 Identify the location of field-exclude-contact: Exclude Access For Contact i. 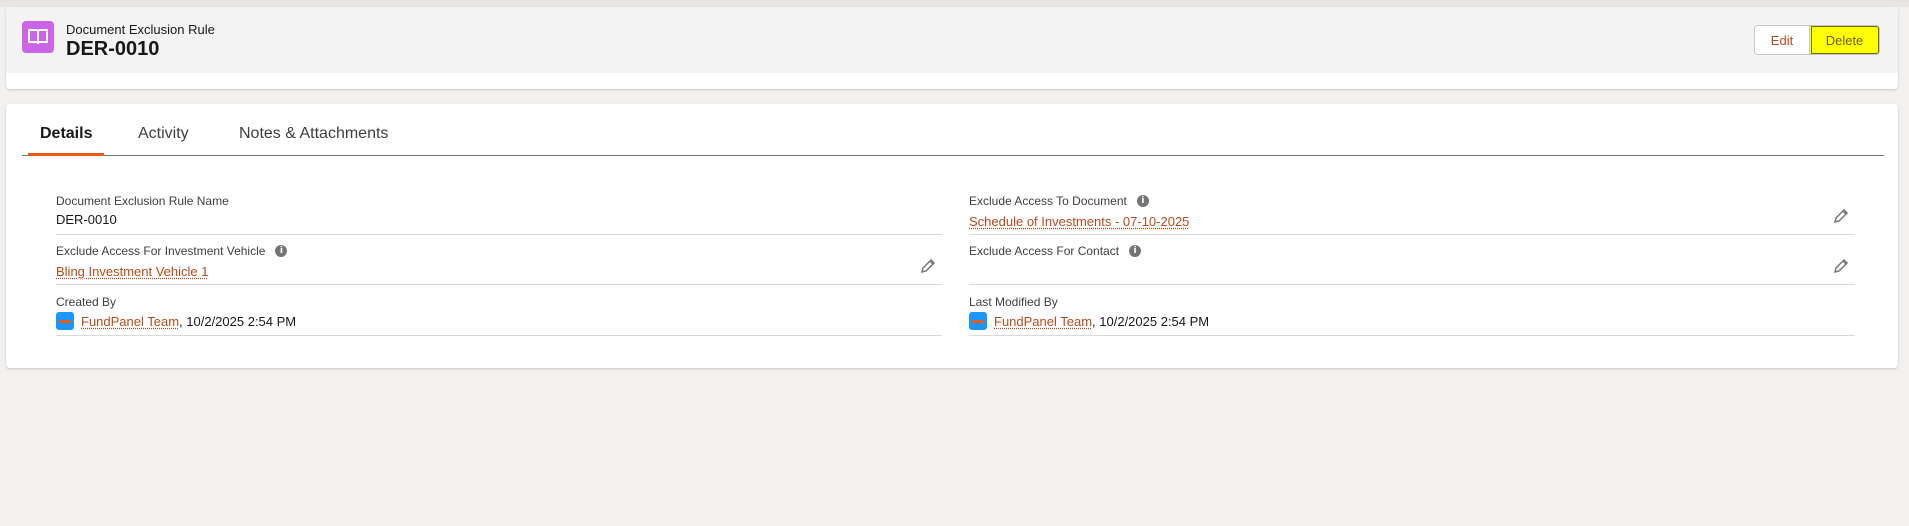
(1412, 260).